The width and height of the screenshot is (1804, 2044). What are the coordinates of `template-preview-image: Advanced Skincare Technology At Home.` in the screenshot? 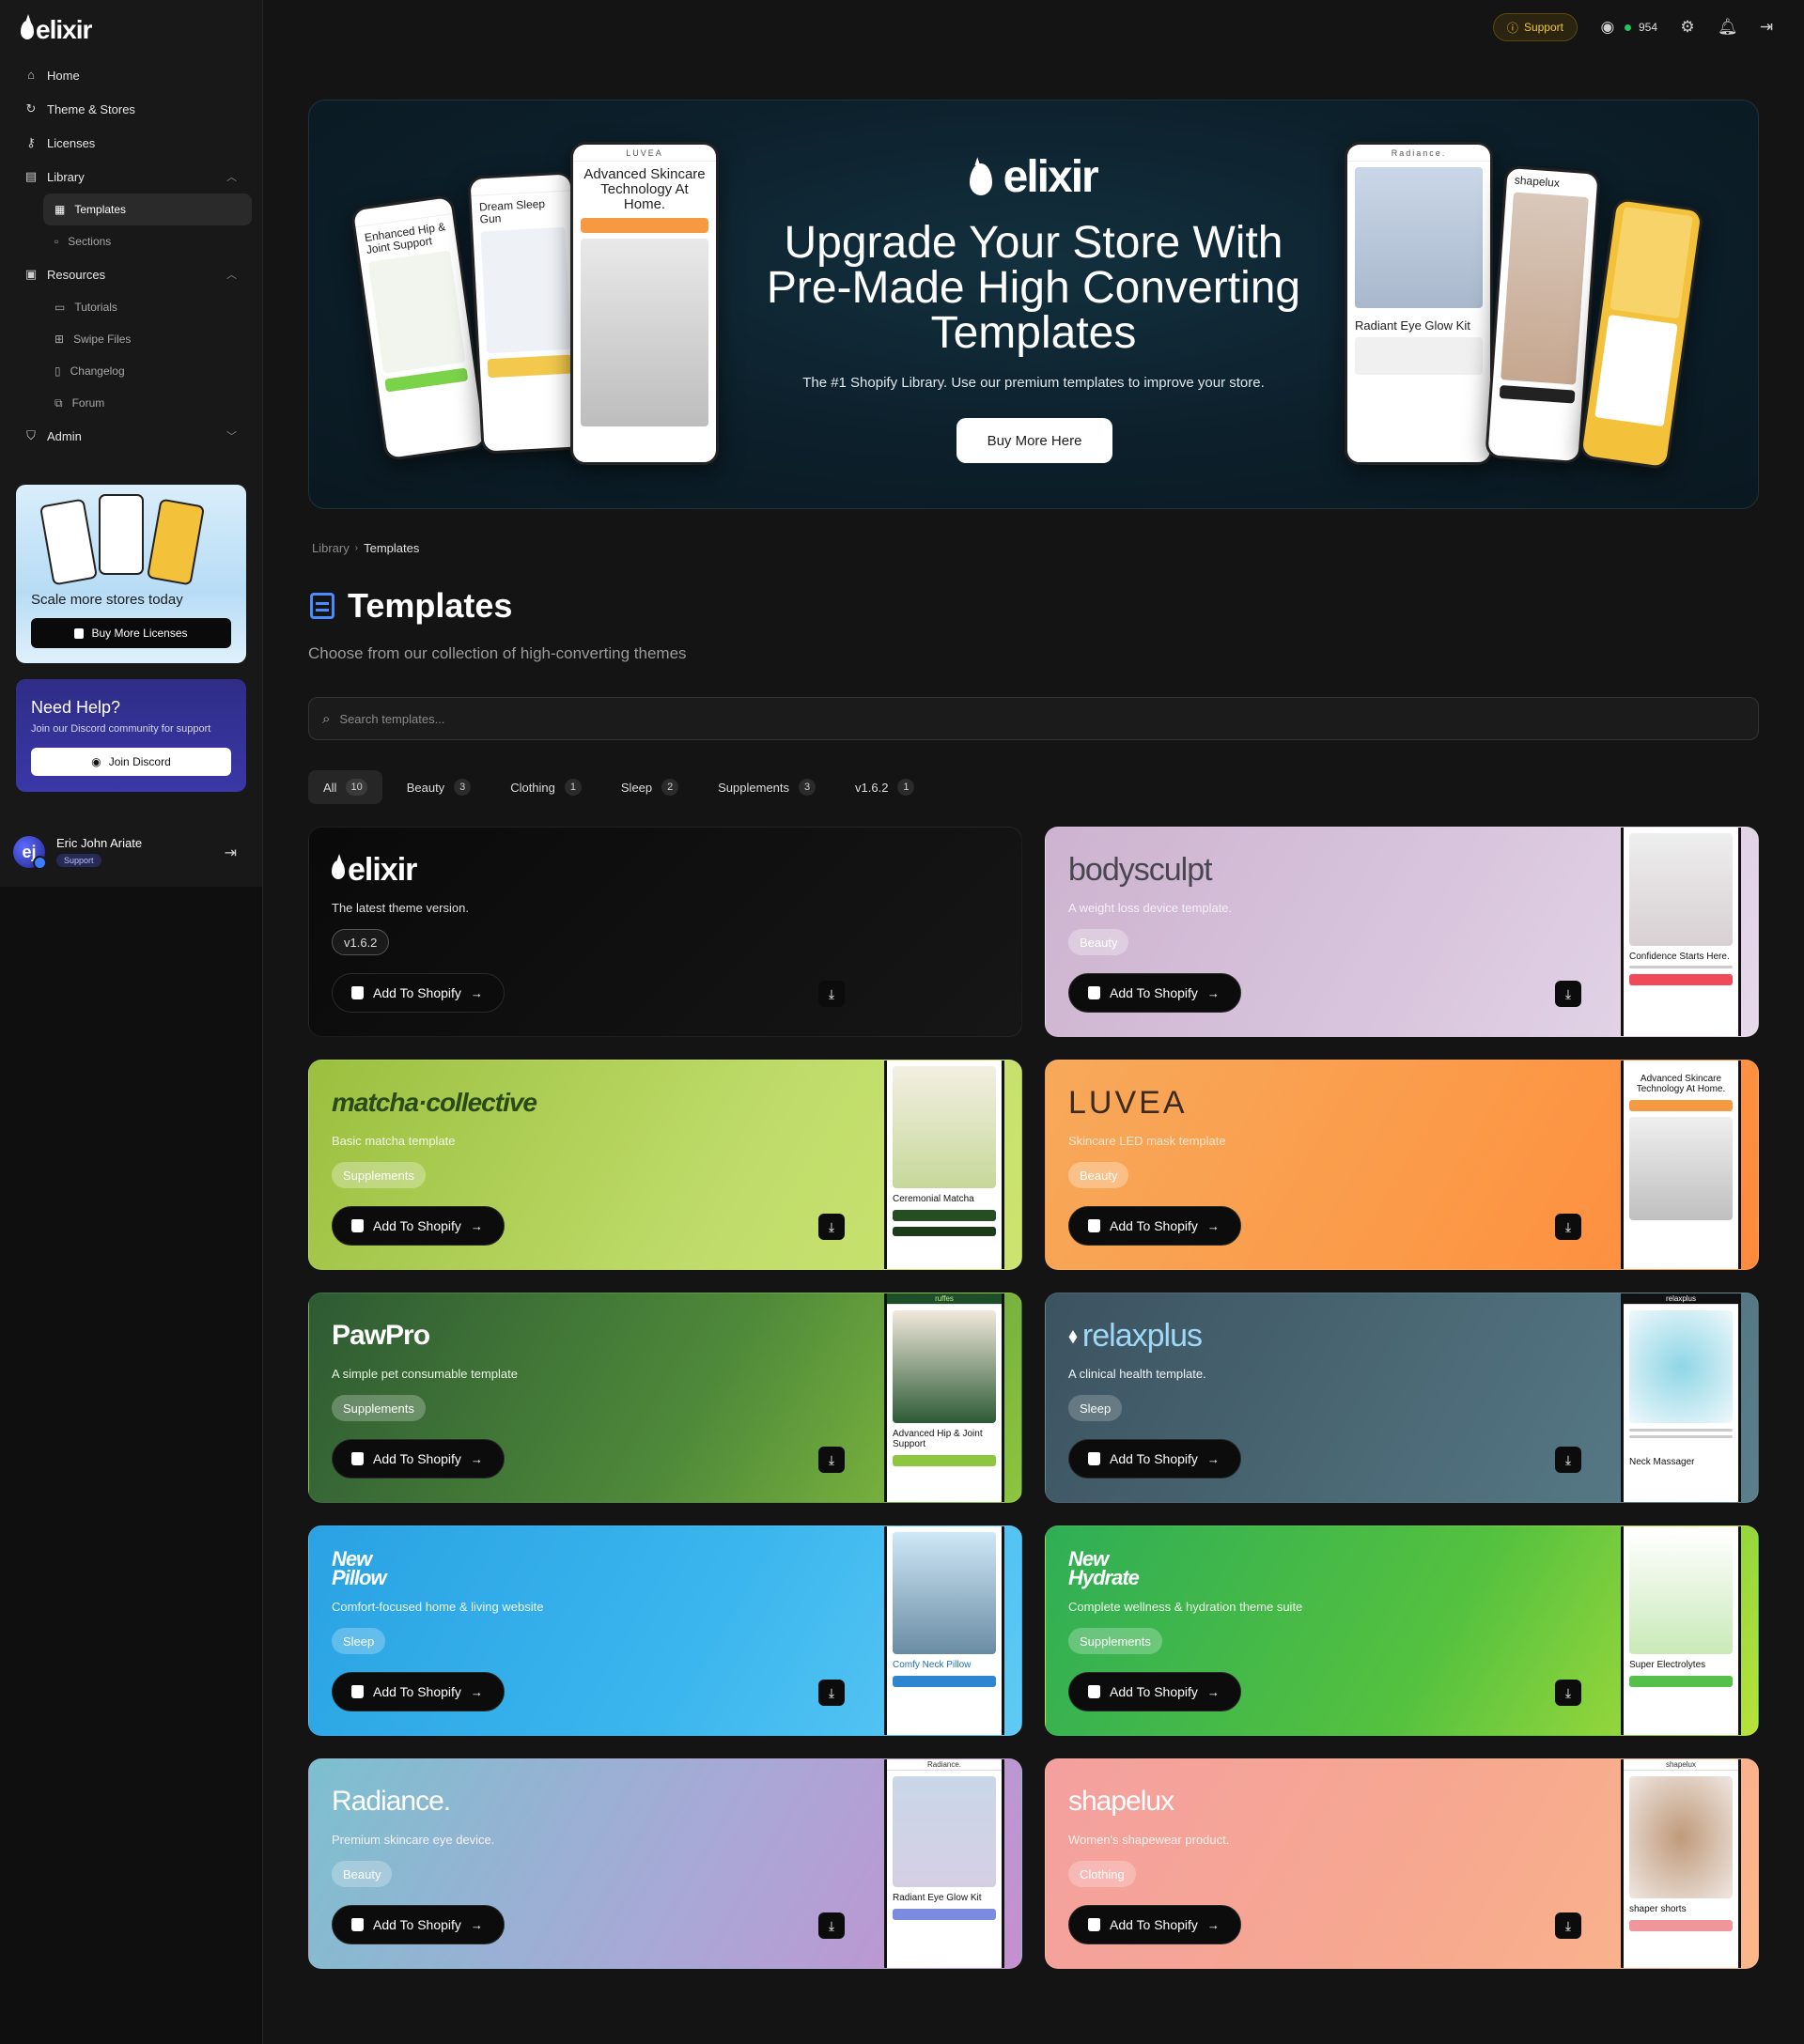 It's located at (1681, 1165).